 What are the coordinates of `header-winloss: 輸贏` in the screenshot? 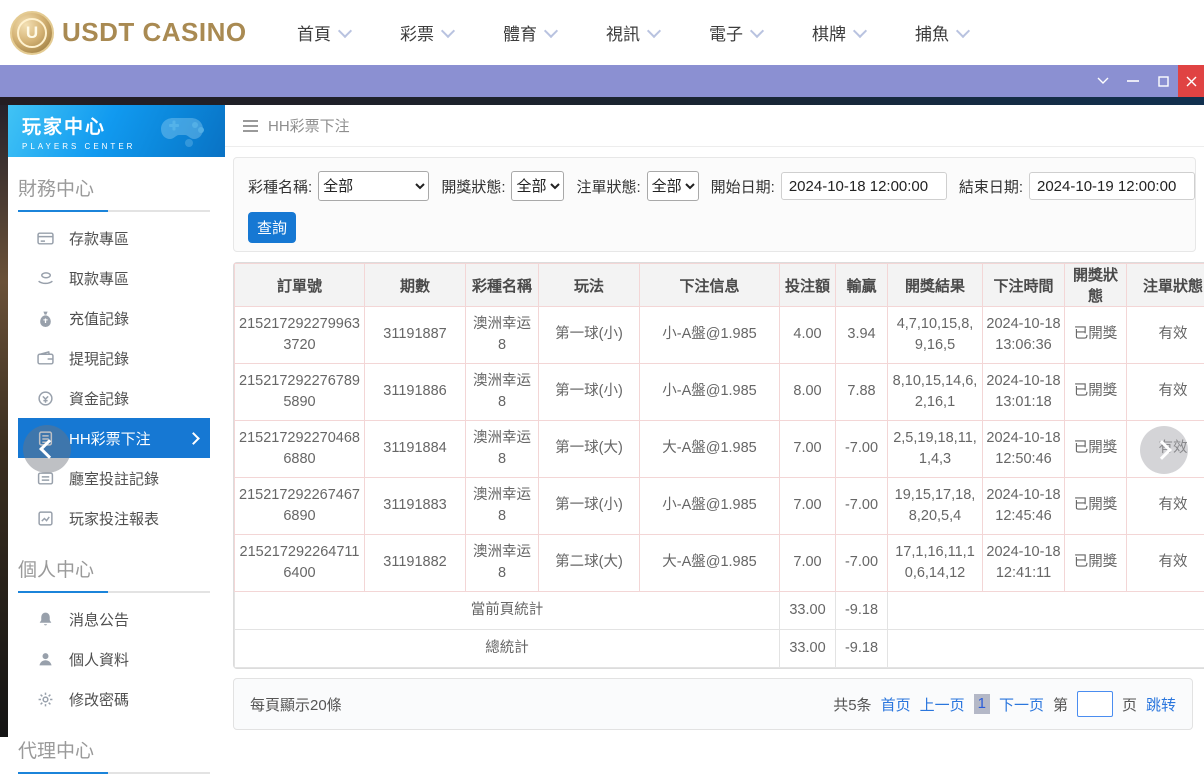 It's located at (862, 285).